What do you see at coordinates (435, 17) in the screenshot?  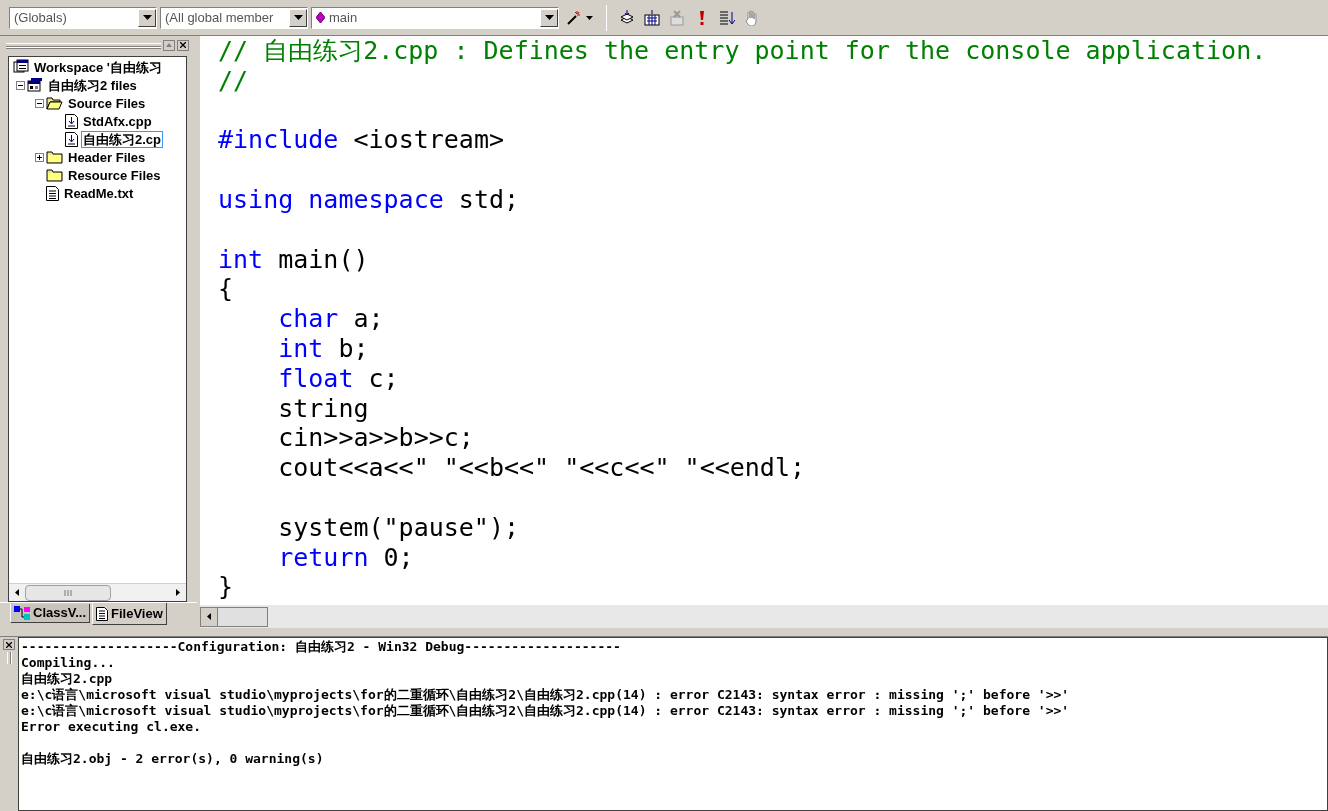 I see `combo-box: main` at bounding box center [435, 17].